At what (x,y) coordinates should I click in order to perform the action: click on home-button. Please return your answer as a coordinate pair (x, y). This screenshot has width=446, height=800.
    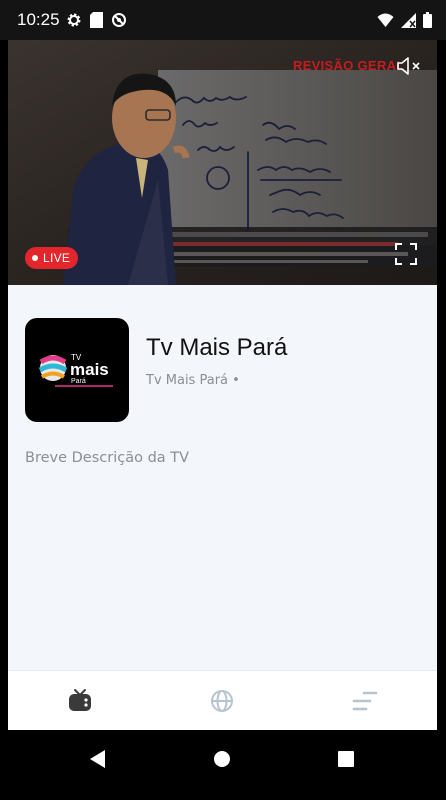
    Looking at the image, I should click on (222, 759).